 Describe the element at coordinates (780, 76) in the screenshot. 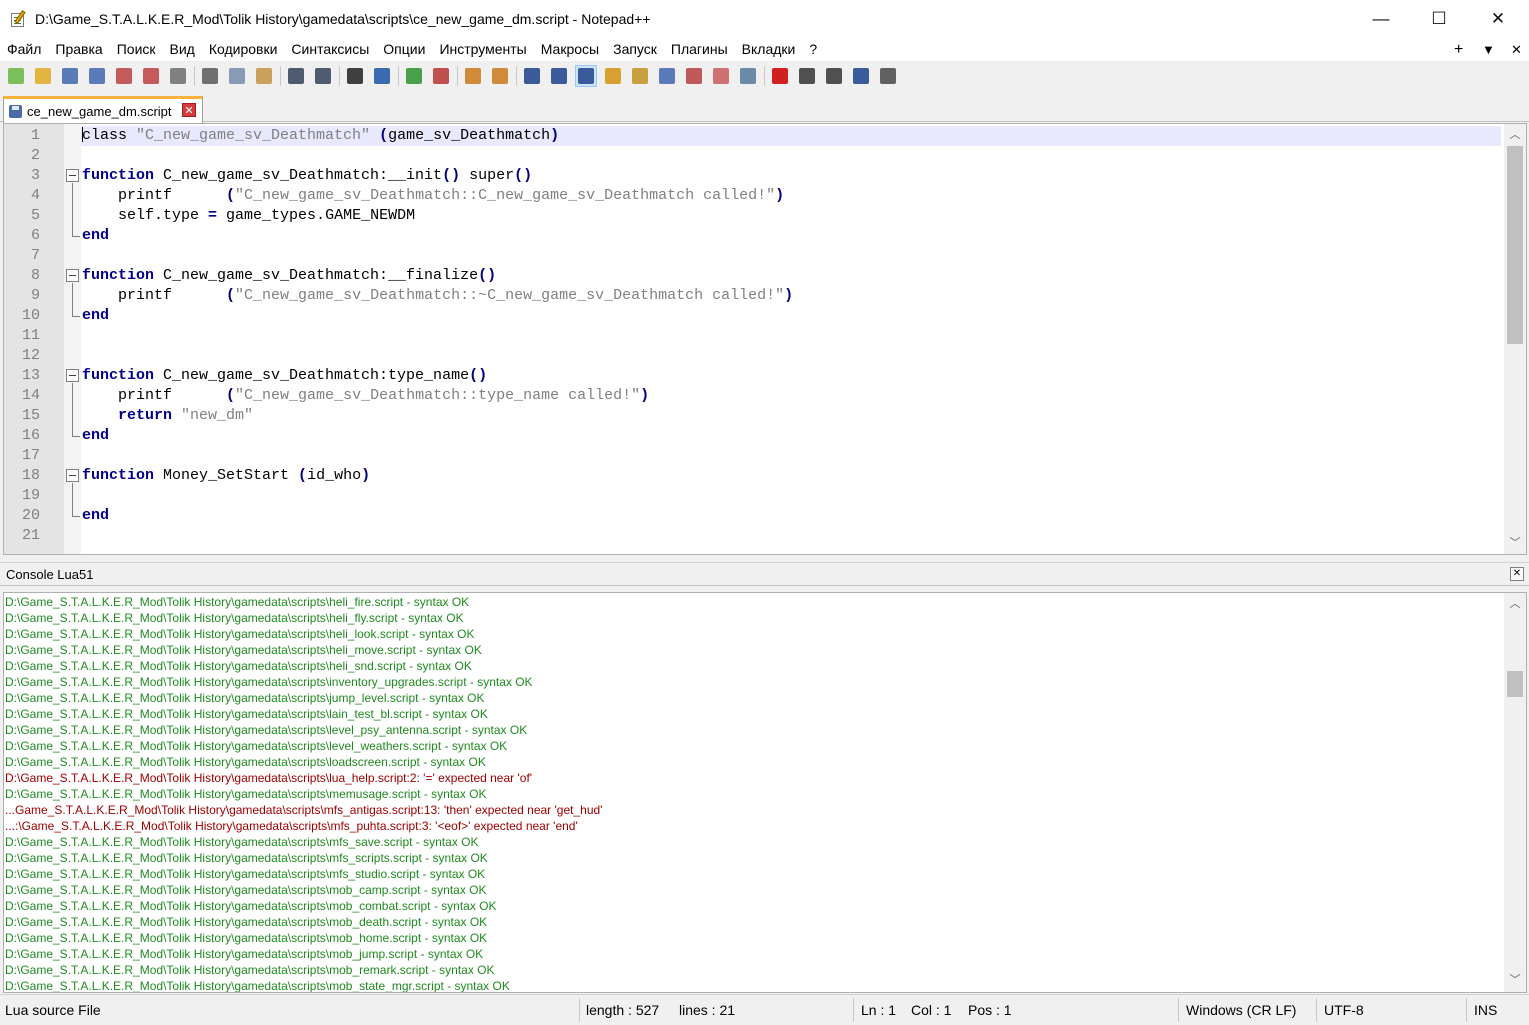

I see `record-macro-button` at that location.